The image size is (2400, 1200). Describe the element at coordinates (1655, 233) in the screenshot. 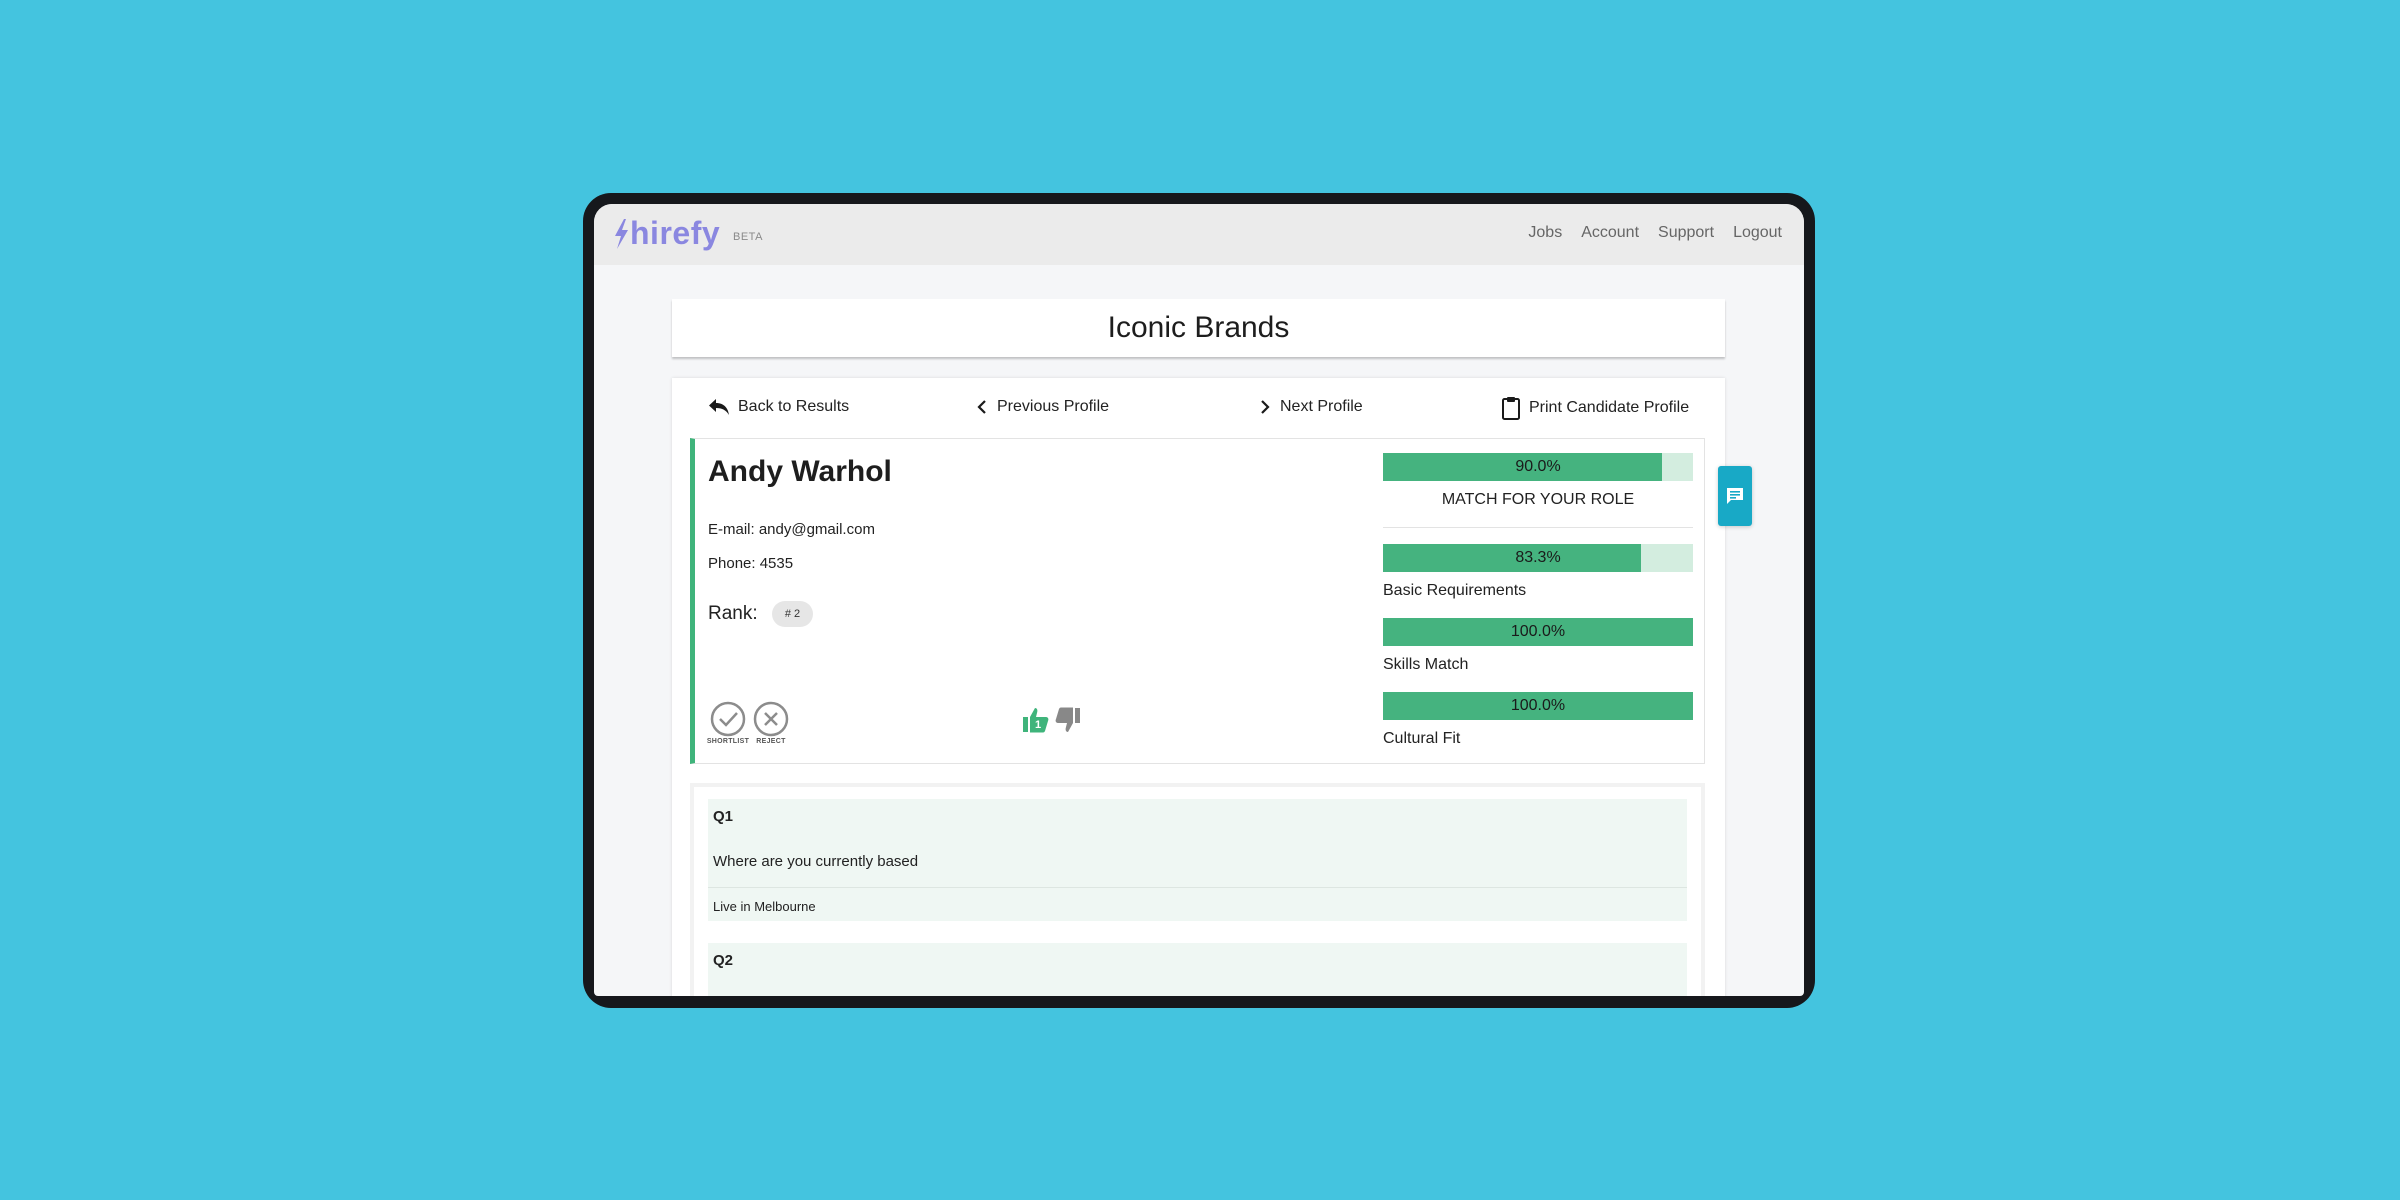

I see `nav-links: Jobs Account Support Logout` at that location.